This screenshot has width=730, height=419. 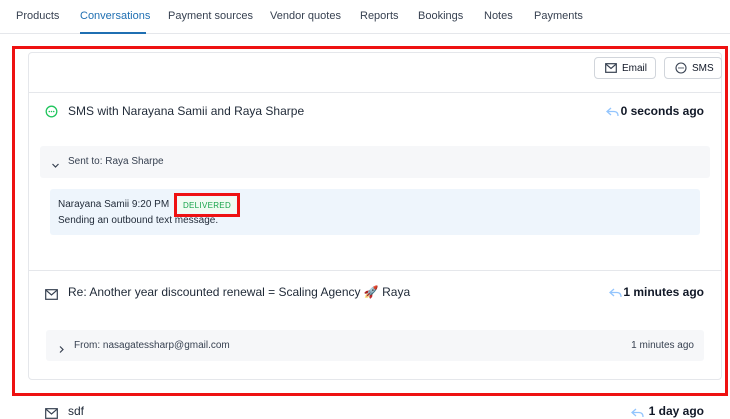 I want to click on email-button: Email, so click(x=625, y=68).